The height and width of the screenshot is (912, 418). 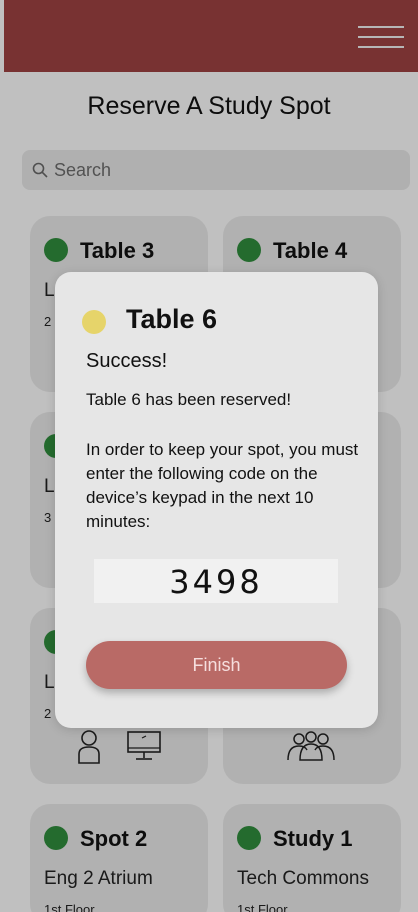 I want to click on code-box: 3498, so click(x=216, y=581).